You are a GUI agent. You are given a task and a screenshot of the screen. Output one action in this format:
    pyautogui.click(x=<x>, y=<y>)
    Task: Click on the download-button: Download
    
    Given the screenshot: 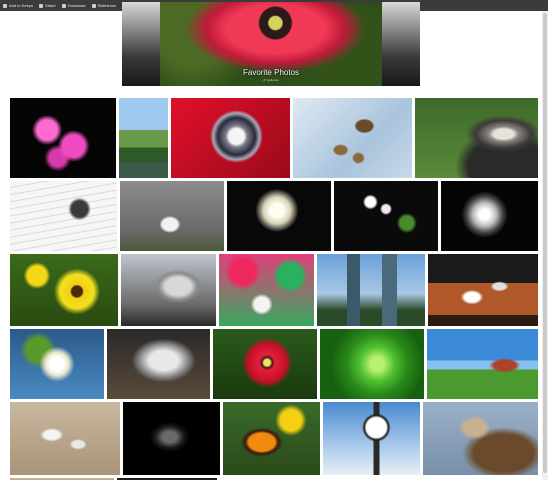 What is the action you would take?
    pyautogui.click(x=73, y=5)
    